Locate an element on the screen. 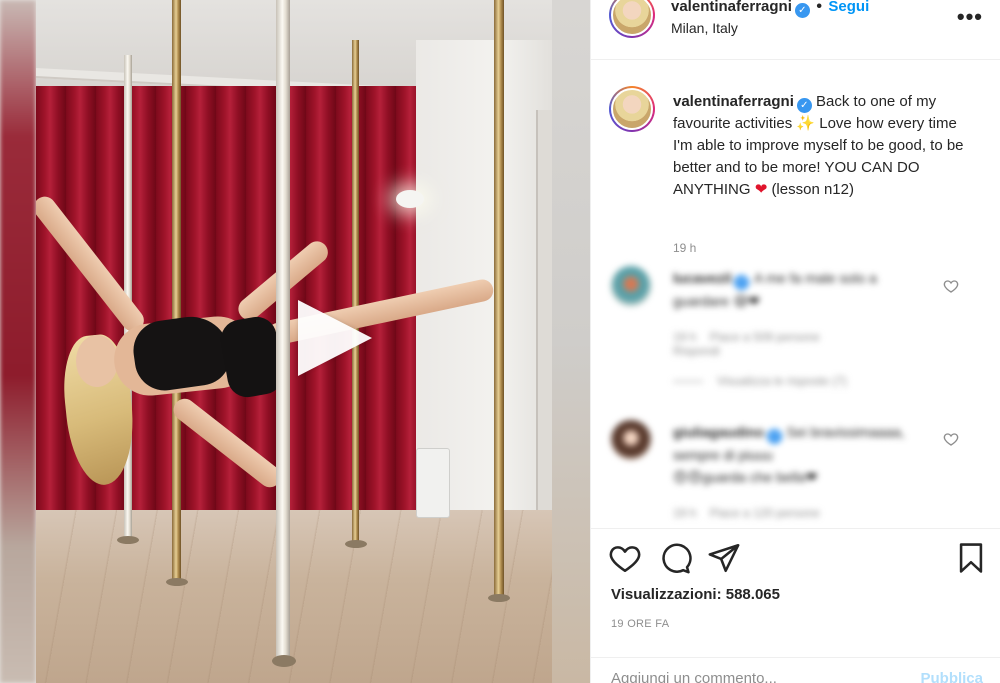 Image resolution: width=1000 pixels, height=683 pixels. caption-text-end: (lesson n12) is located at coordinates (812, 189).